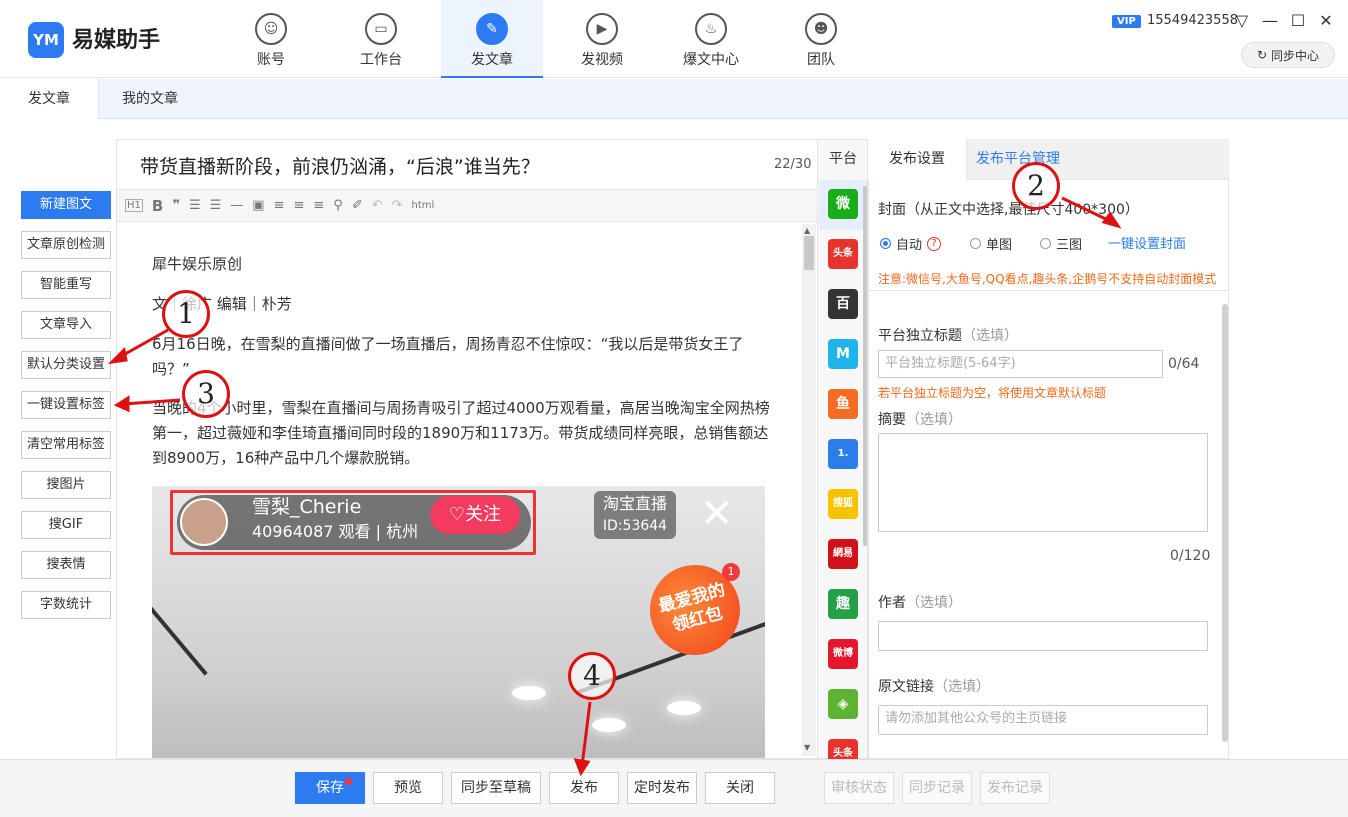 The width and height of the screenshot is (1348, 817). I want to click on account-phone: 15549423558, so click(1192, 20).